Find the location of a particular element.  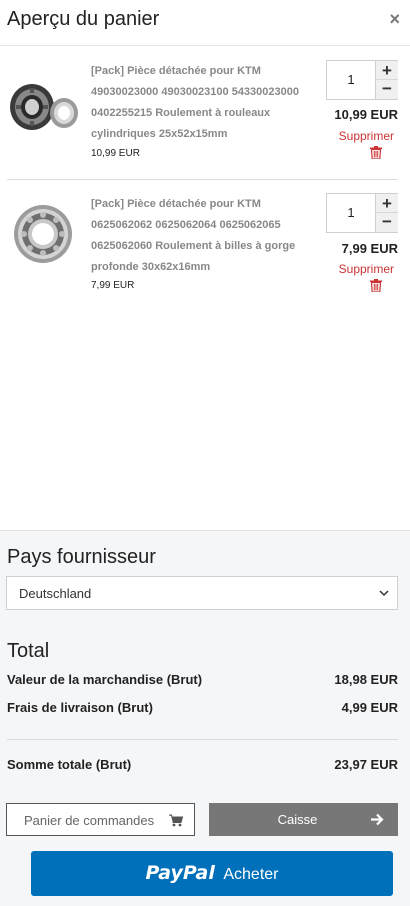

page-title: Aperçu du panier is located at coordinates (83, 19).